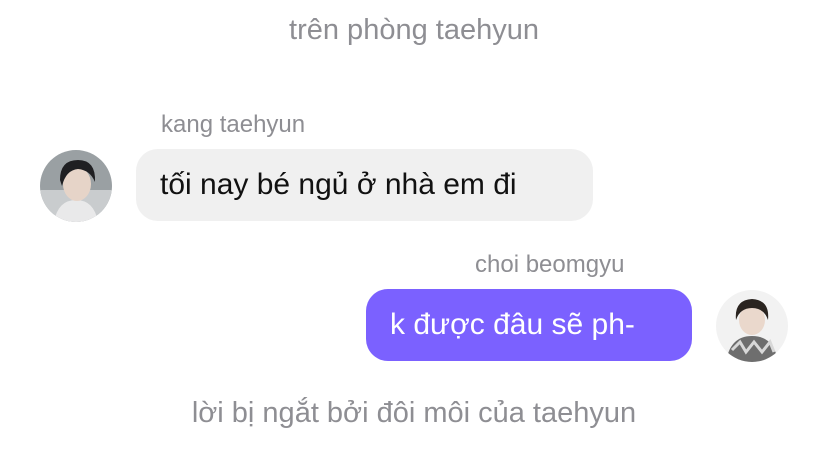 This screenshot has width=828, height=454. Describe the element at coordinates (752, 326) in the screenshot. I see `avatar-beomgyu` at that location.